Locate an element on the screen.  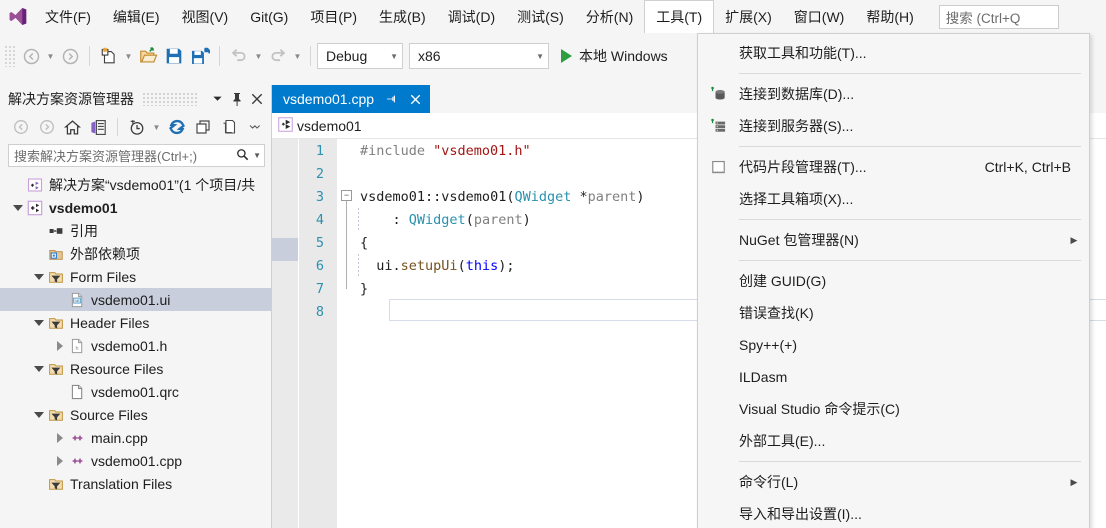
chevron-down-icon is located at coordinates (217, 99).